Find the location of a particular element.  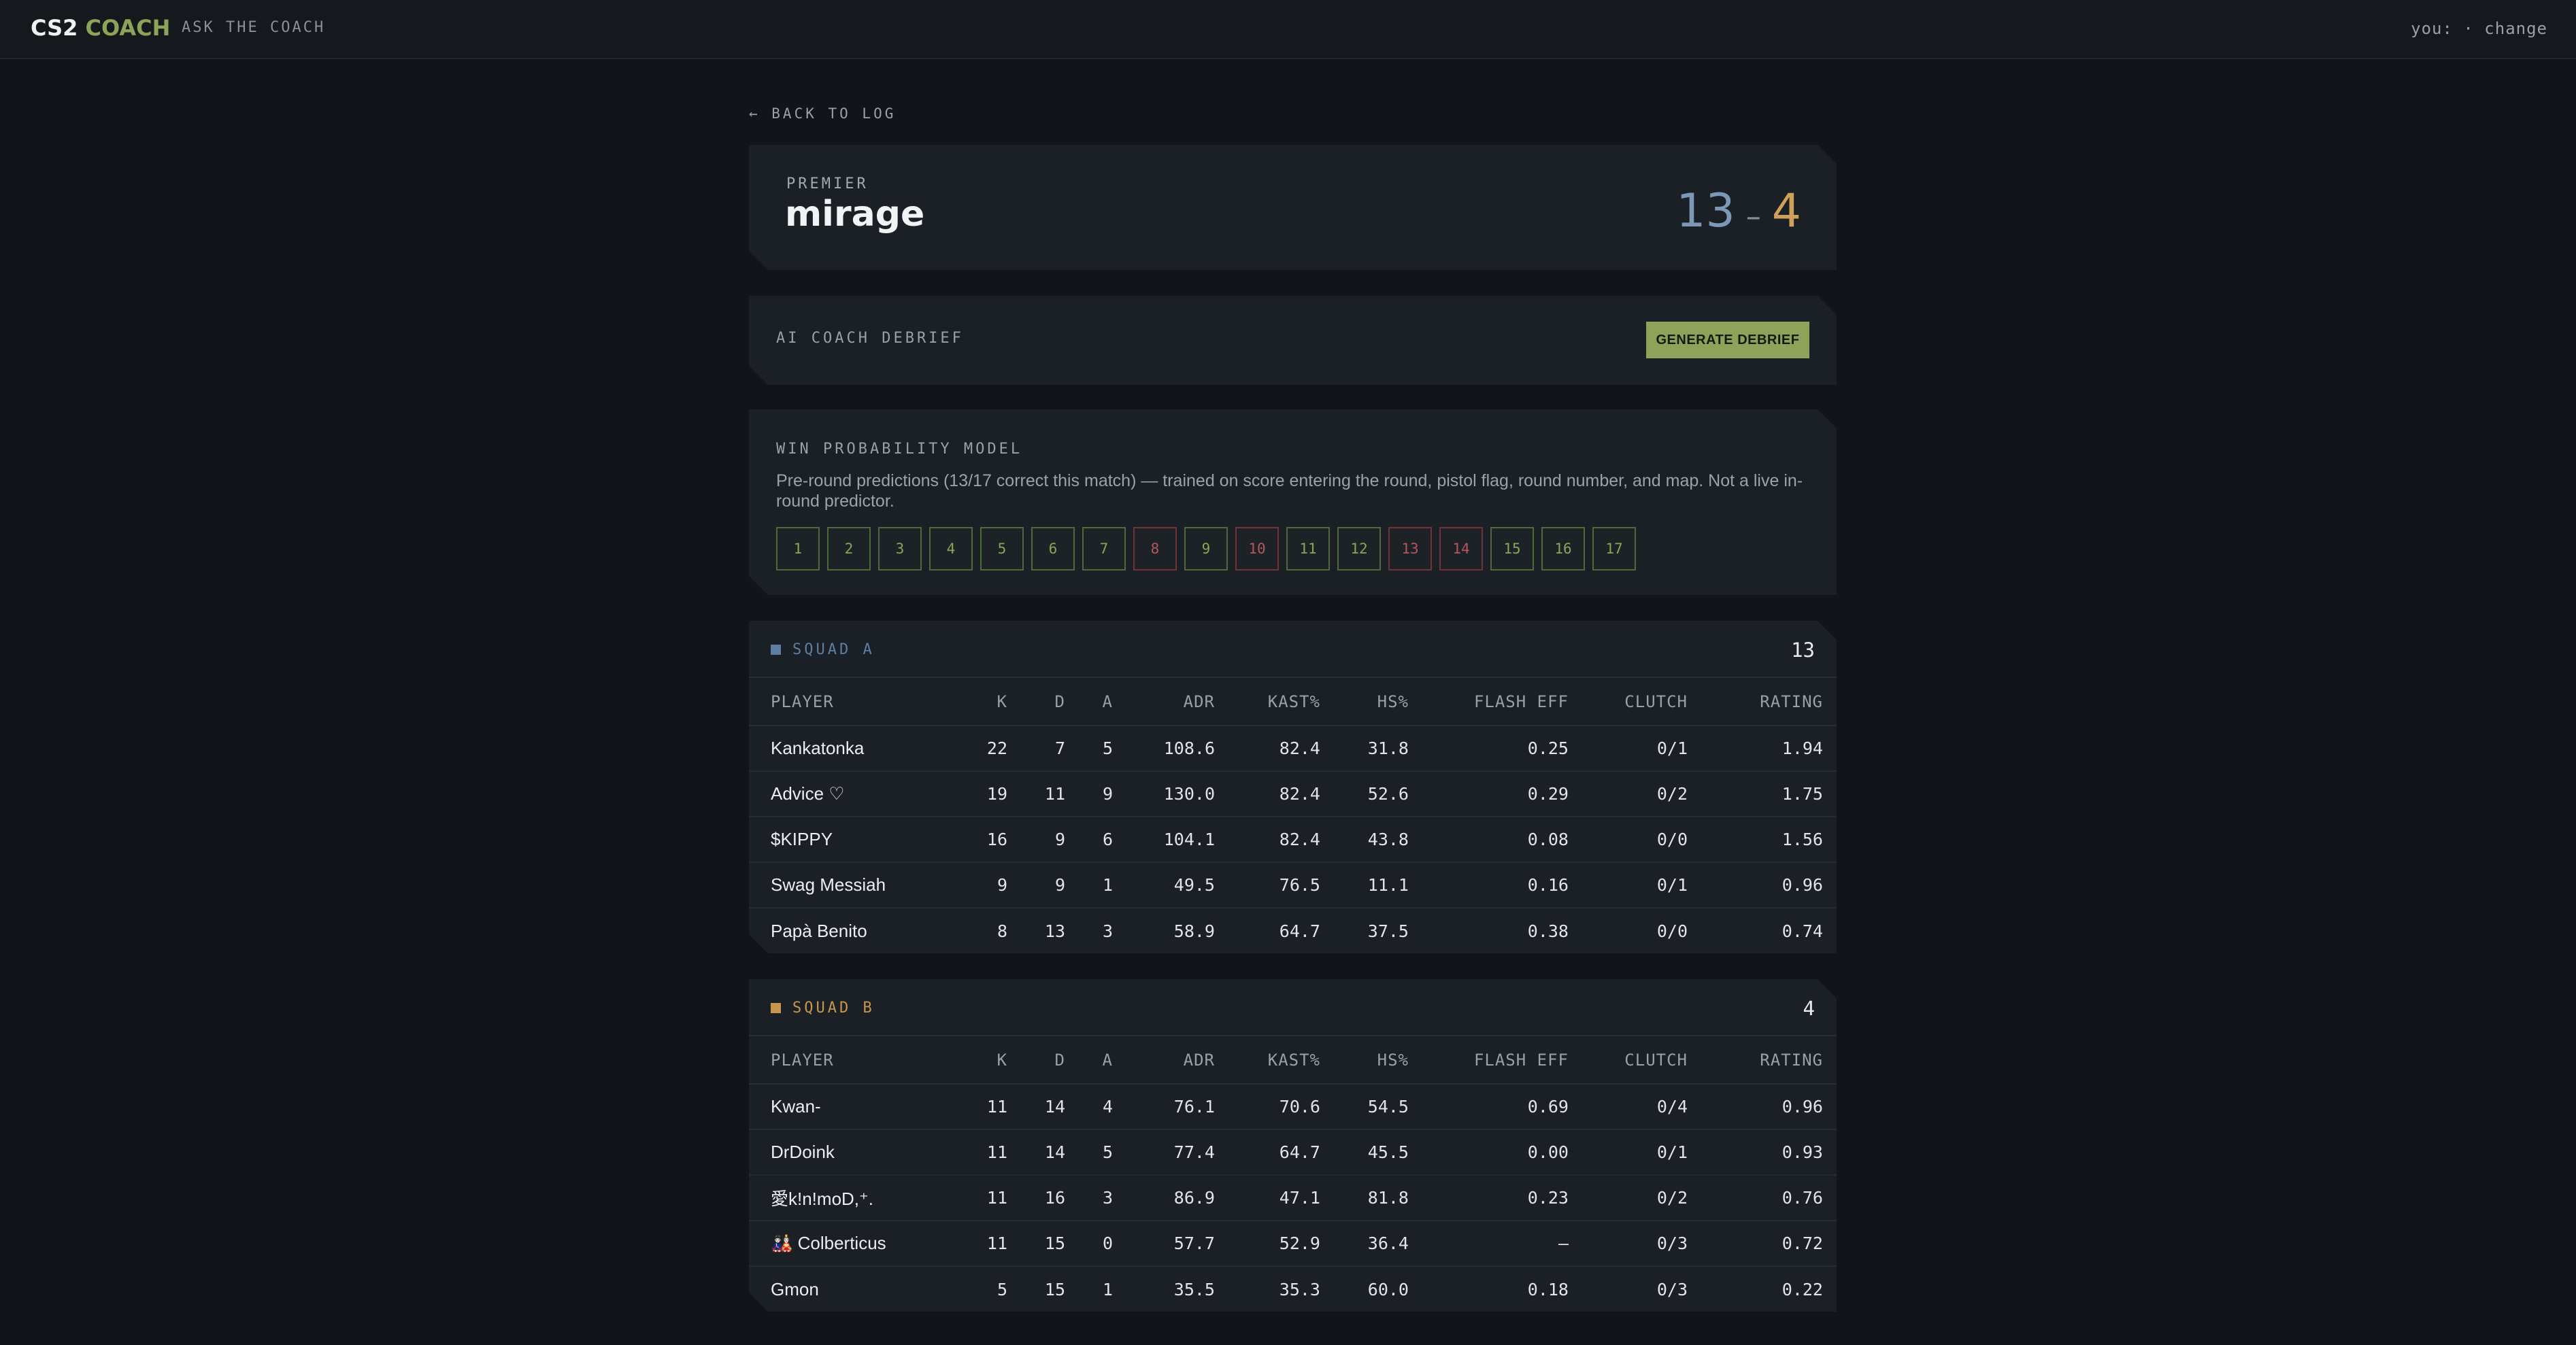

round-predictions: 1 2 3 4 5 6 7 8 9 10 11 12 13 14 15 16 17 is located at coordinates (1206, 549).